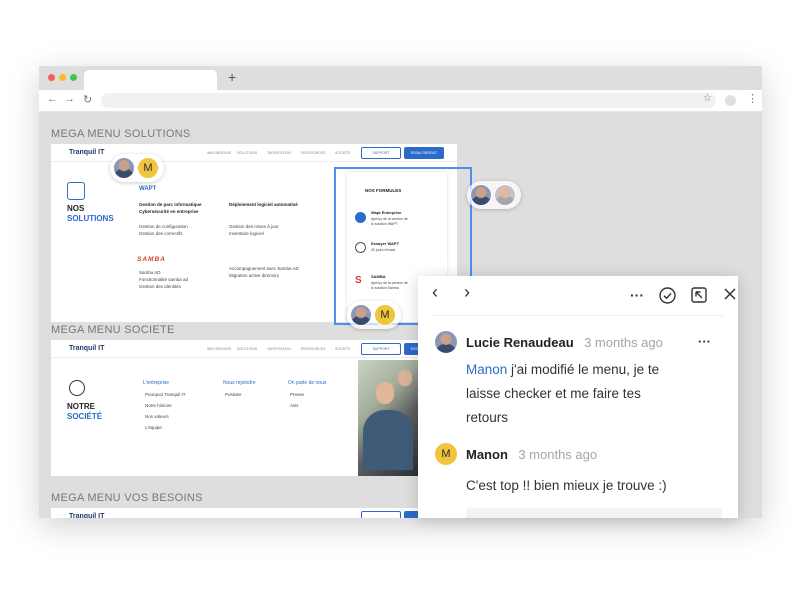 The width and height of the screenshot is (800, 600). I want to click on browser-menu-icon: ⋮, so click(752, 98).